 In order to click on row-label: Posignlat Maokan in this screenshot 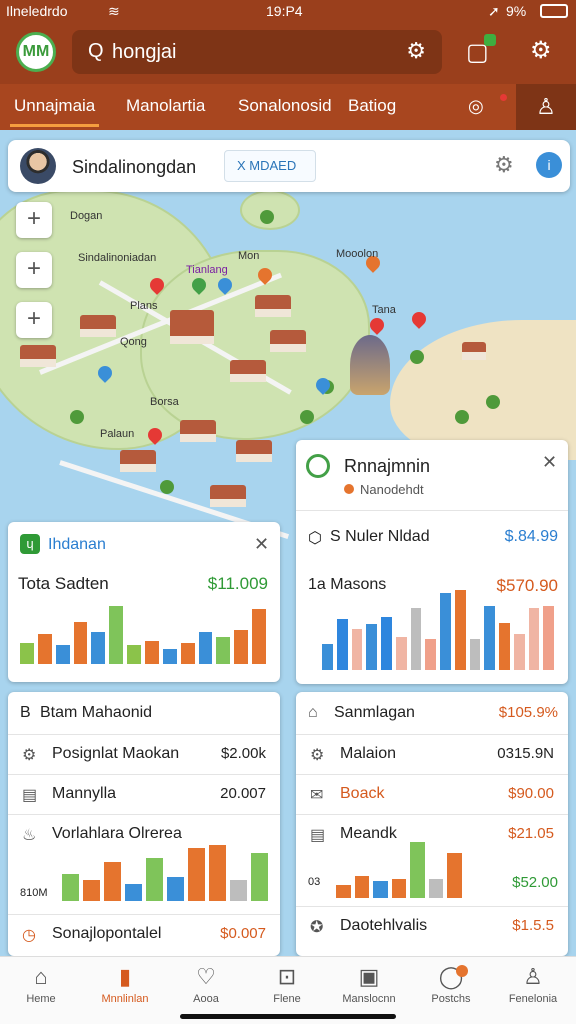, I will do `click(116, 753)`.